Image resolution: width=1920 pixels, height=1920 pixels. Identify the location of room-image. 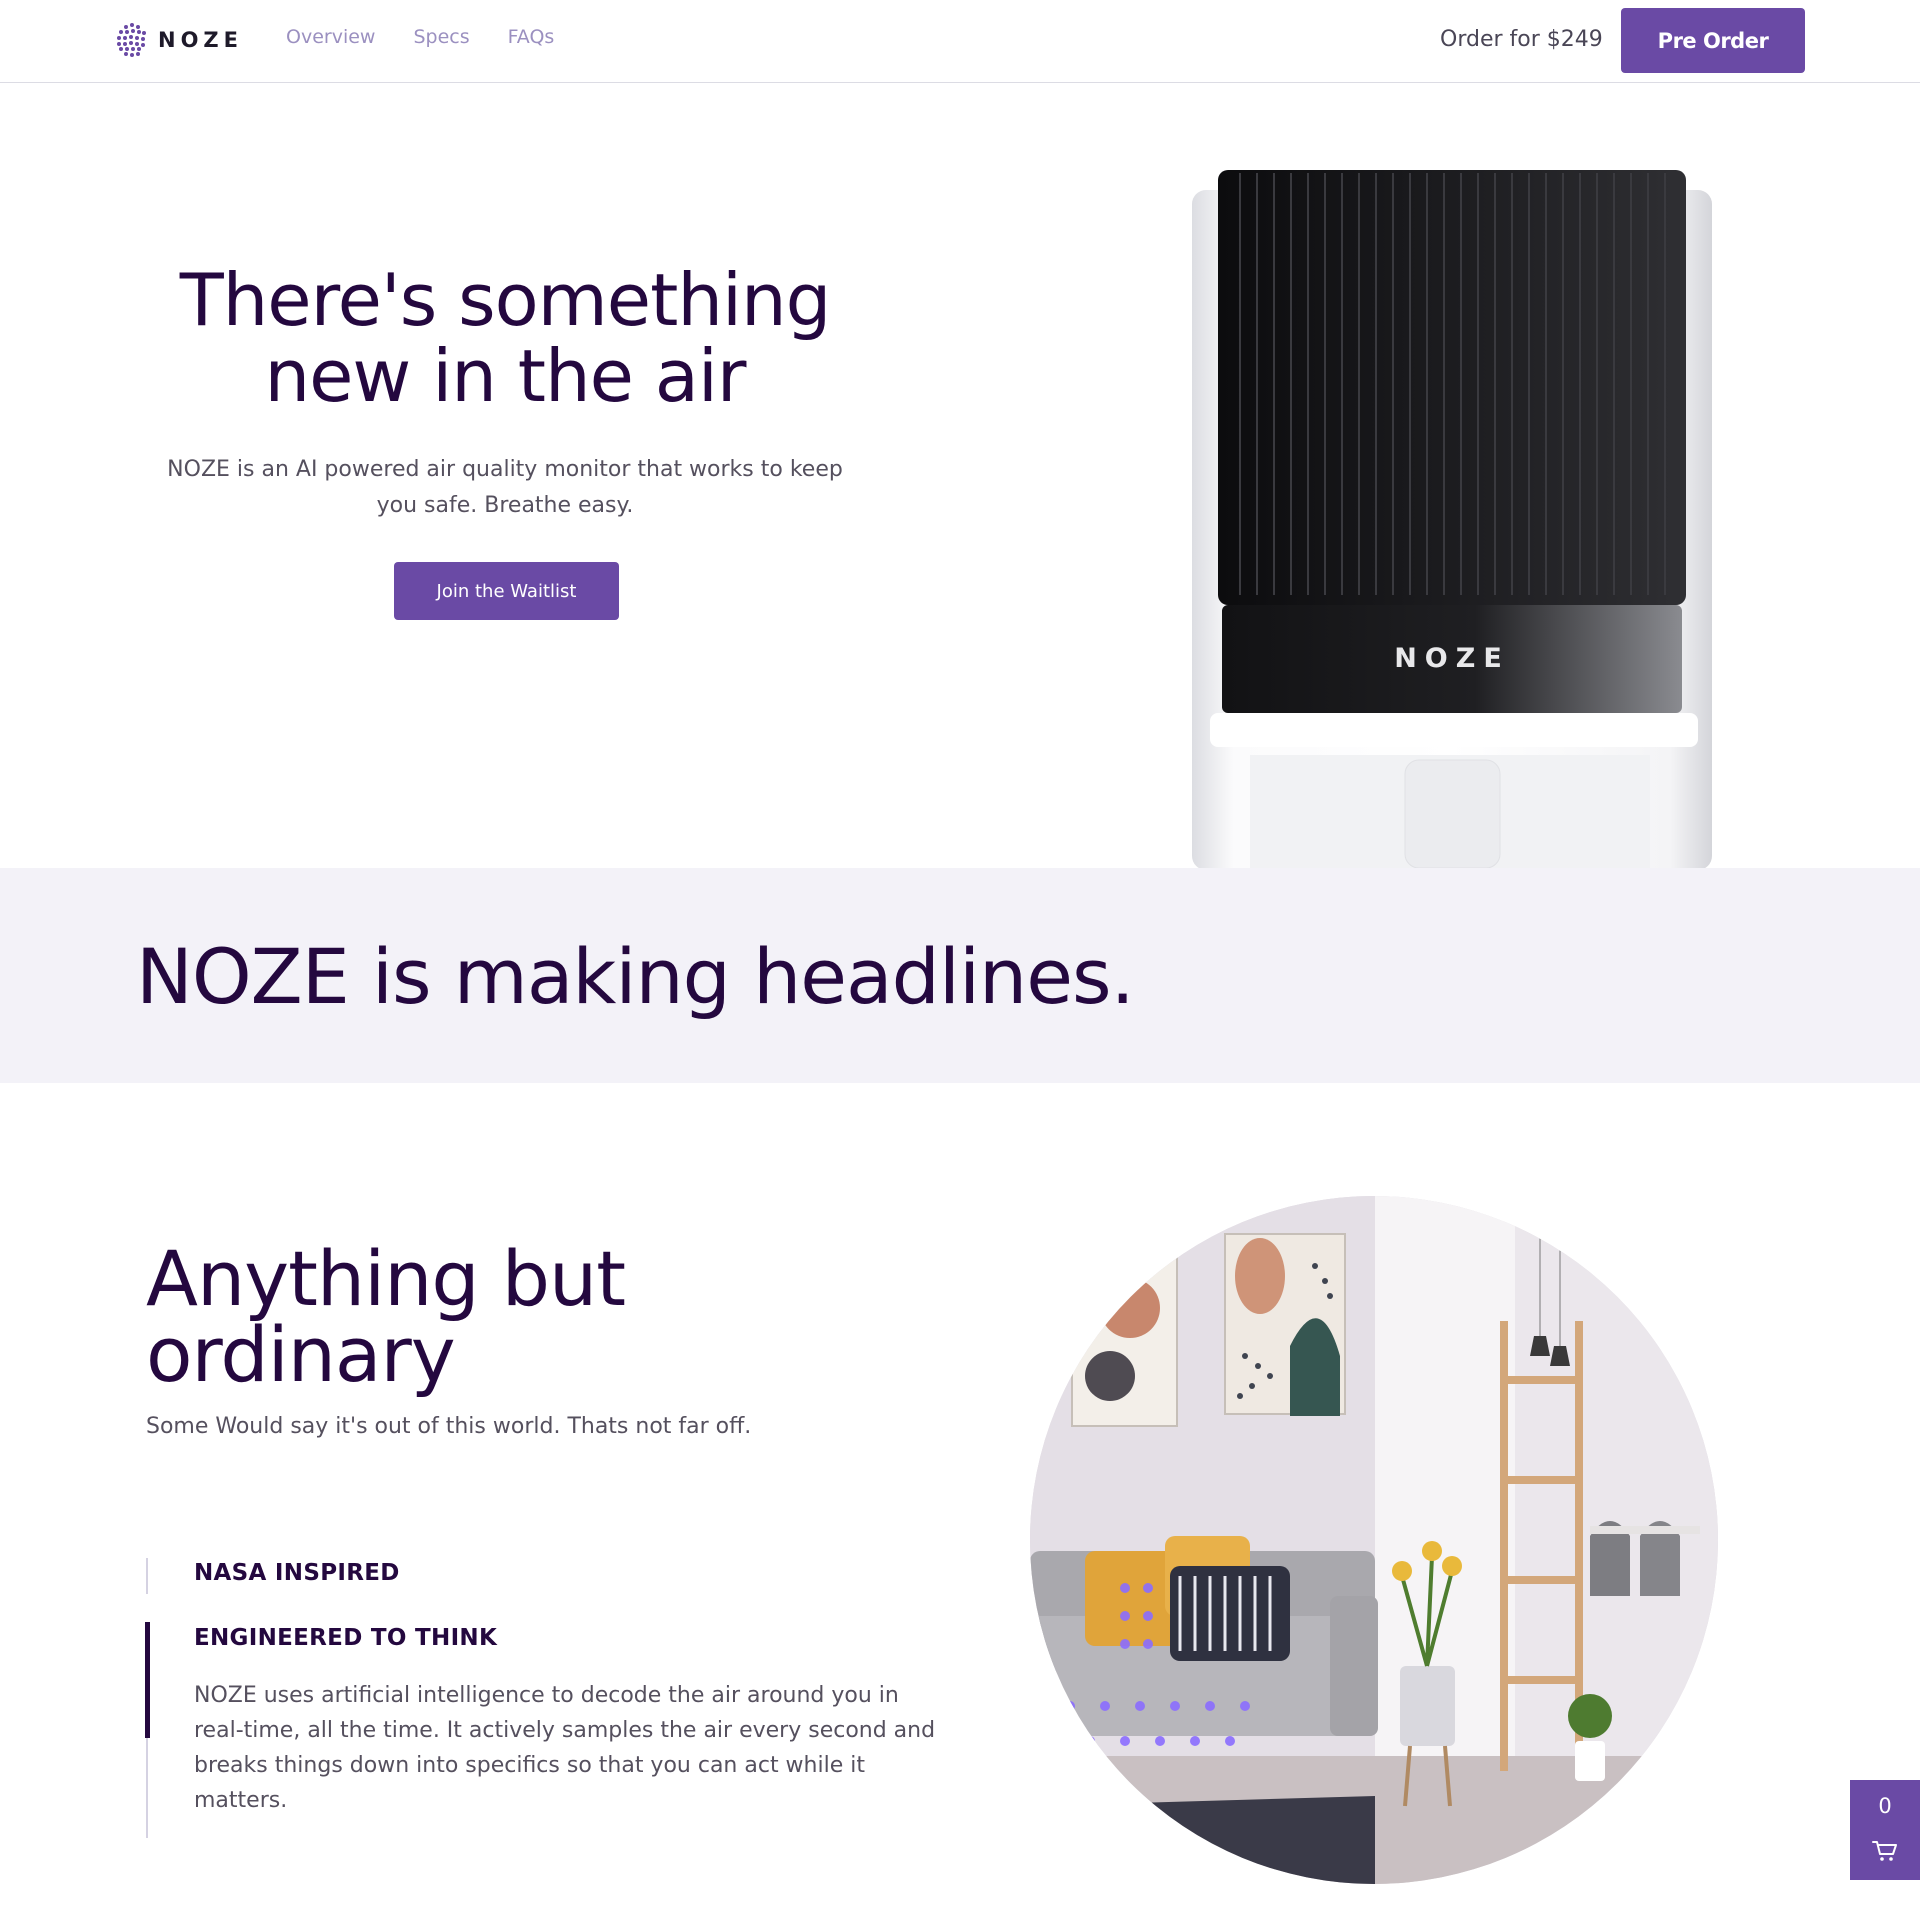
(1374, 1540).